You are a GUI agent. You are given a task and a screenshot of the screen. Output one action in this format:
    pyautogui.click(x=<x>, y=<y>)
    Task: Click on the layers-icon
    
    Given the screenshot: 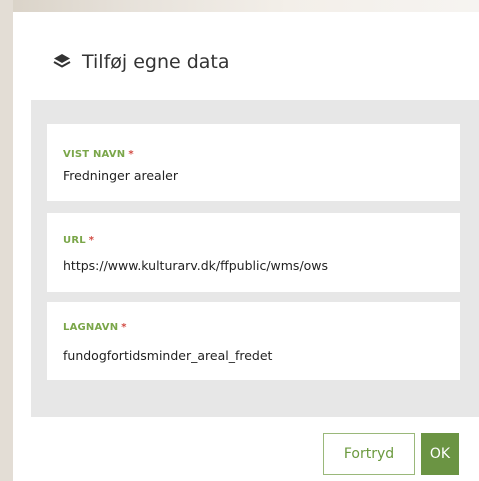 What is the action you would take?
    pyautogui.click(x=62, y=61)
    